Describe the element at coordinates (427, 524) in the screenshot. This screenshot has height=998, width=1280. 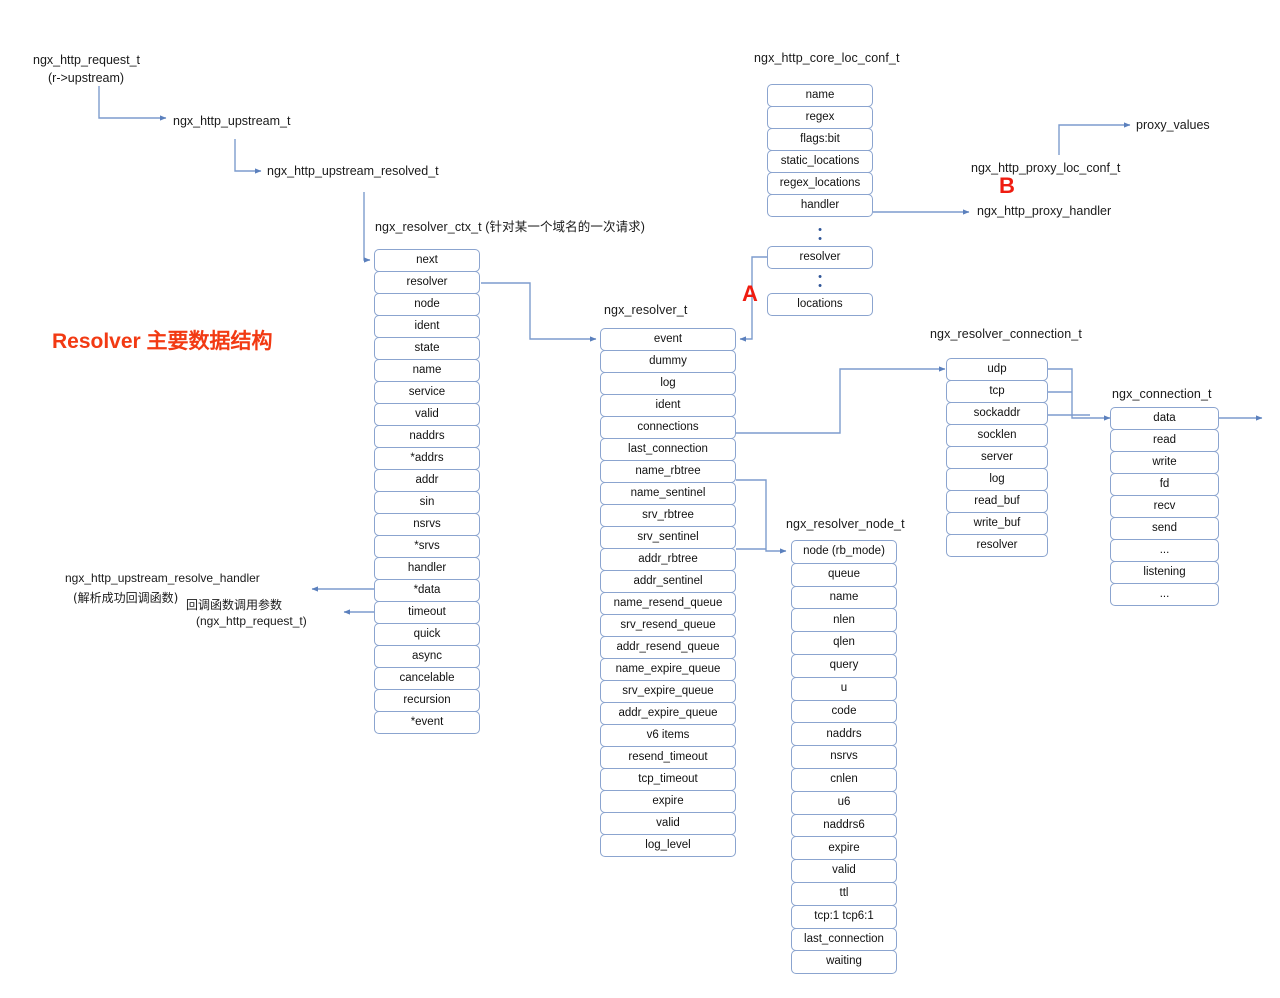
I see `field-ngx_resolver_ctx_t-nsrvs: nsrvs` at that location.